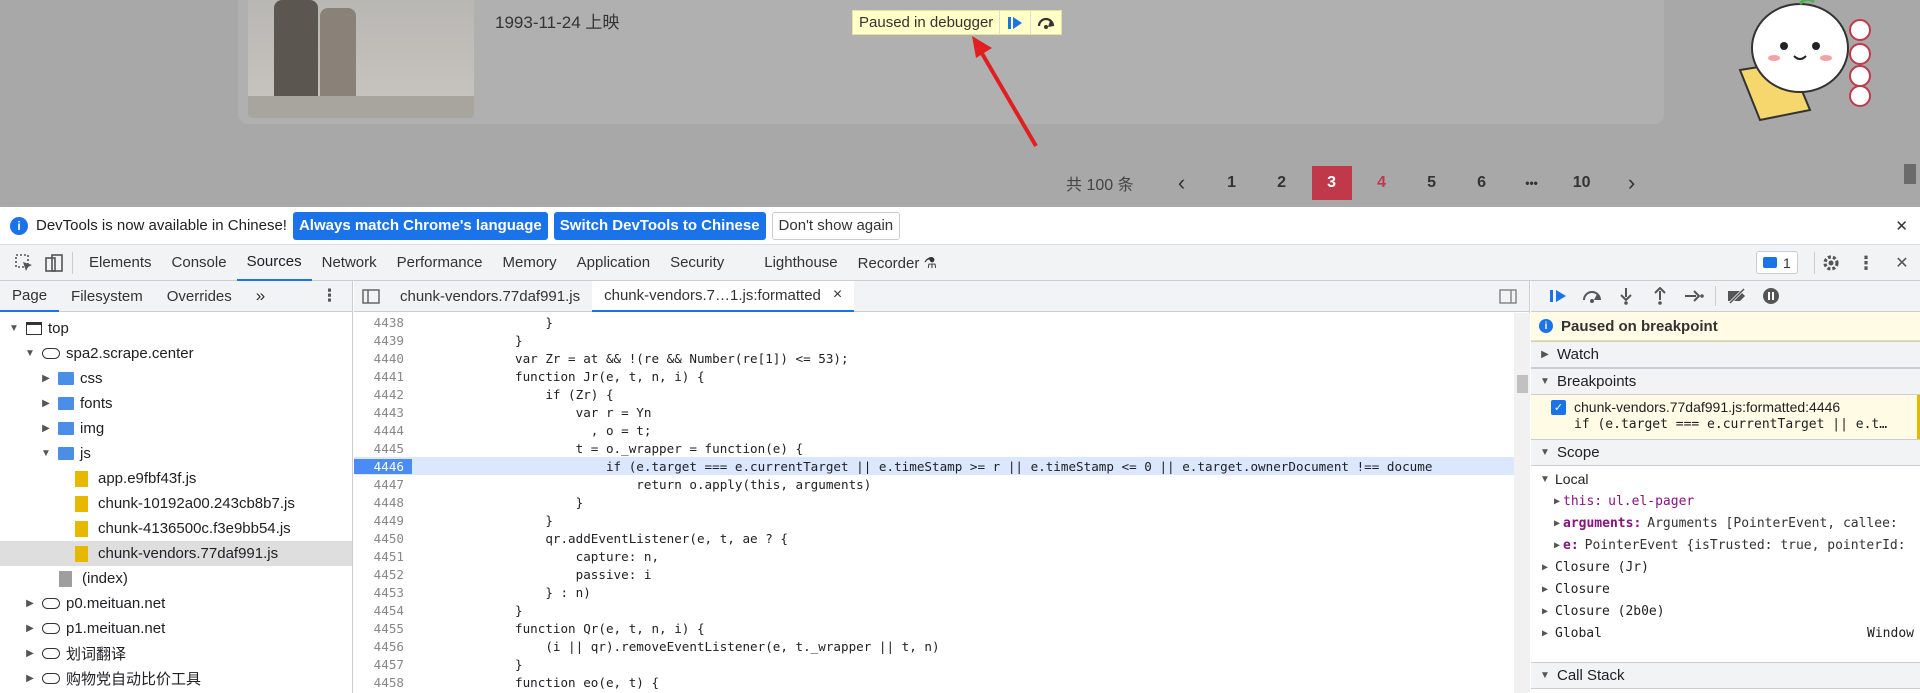 The width and height of the screenshot is (1920, 693). I want to click on line-number: 4456, so click(383, 646).